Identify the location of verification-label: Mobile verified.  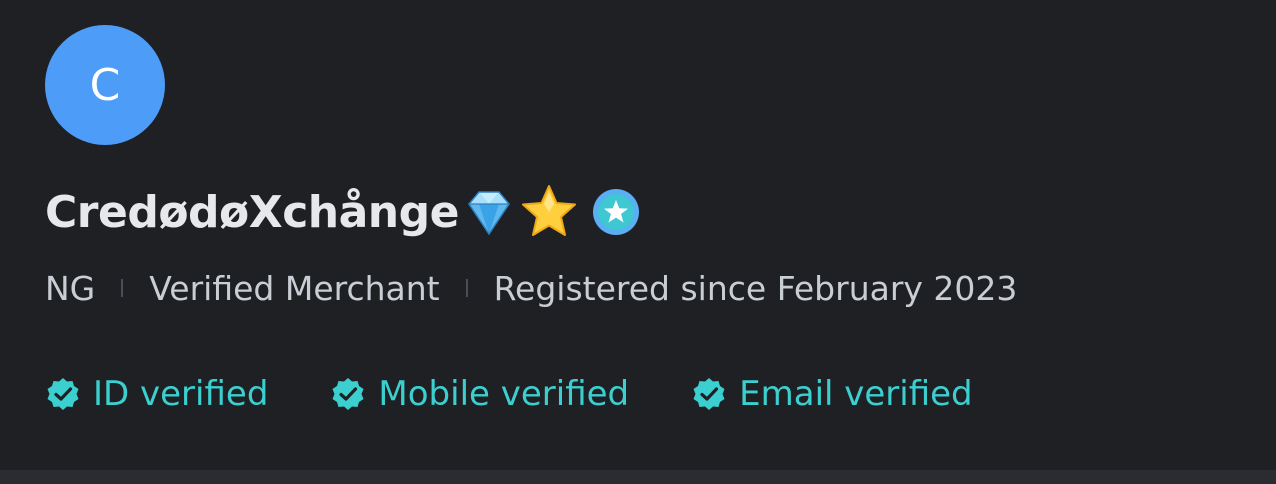
(504, 394).